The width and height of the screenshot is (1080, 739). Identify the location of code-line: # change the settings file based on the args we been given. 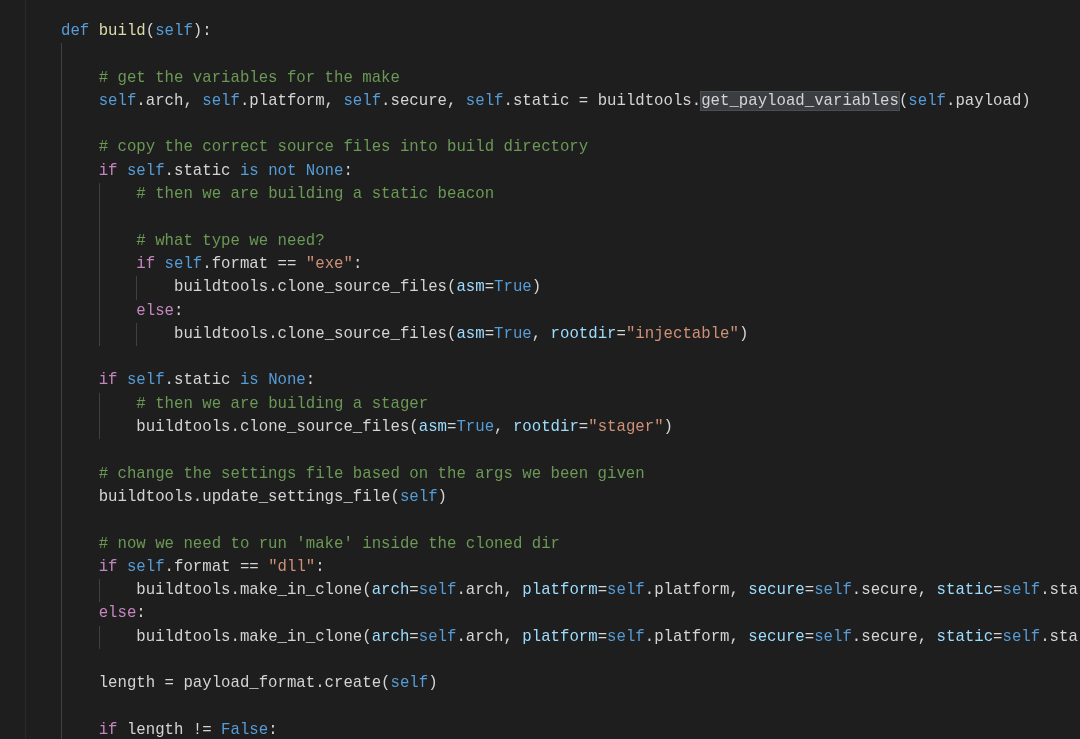
(371, 474).